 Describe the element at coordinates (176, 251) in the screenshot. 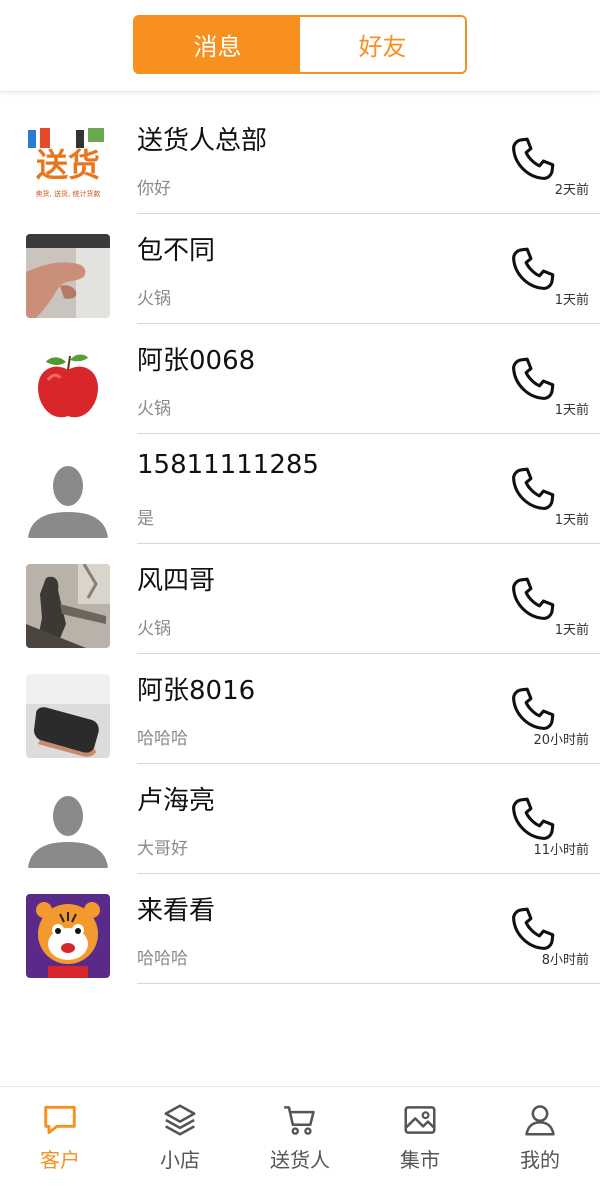

I see `contact-name: 包不同` at that location.